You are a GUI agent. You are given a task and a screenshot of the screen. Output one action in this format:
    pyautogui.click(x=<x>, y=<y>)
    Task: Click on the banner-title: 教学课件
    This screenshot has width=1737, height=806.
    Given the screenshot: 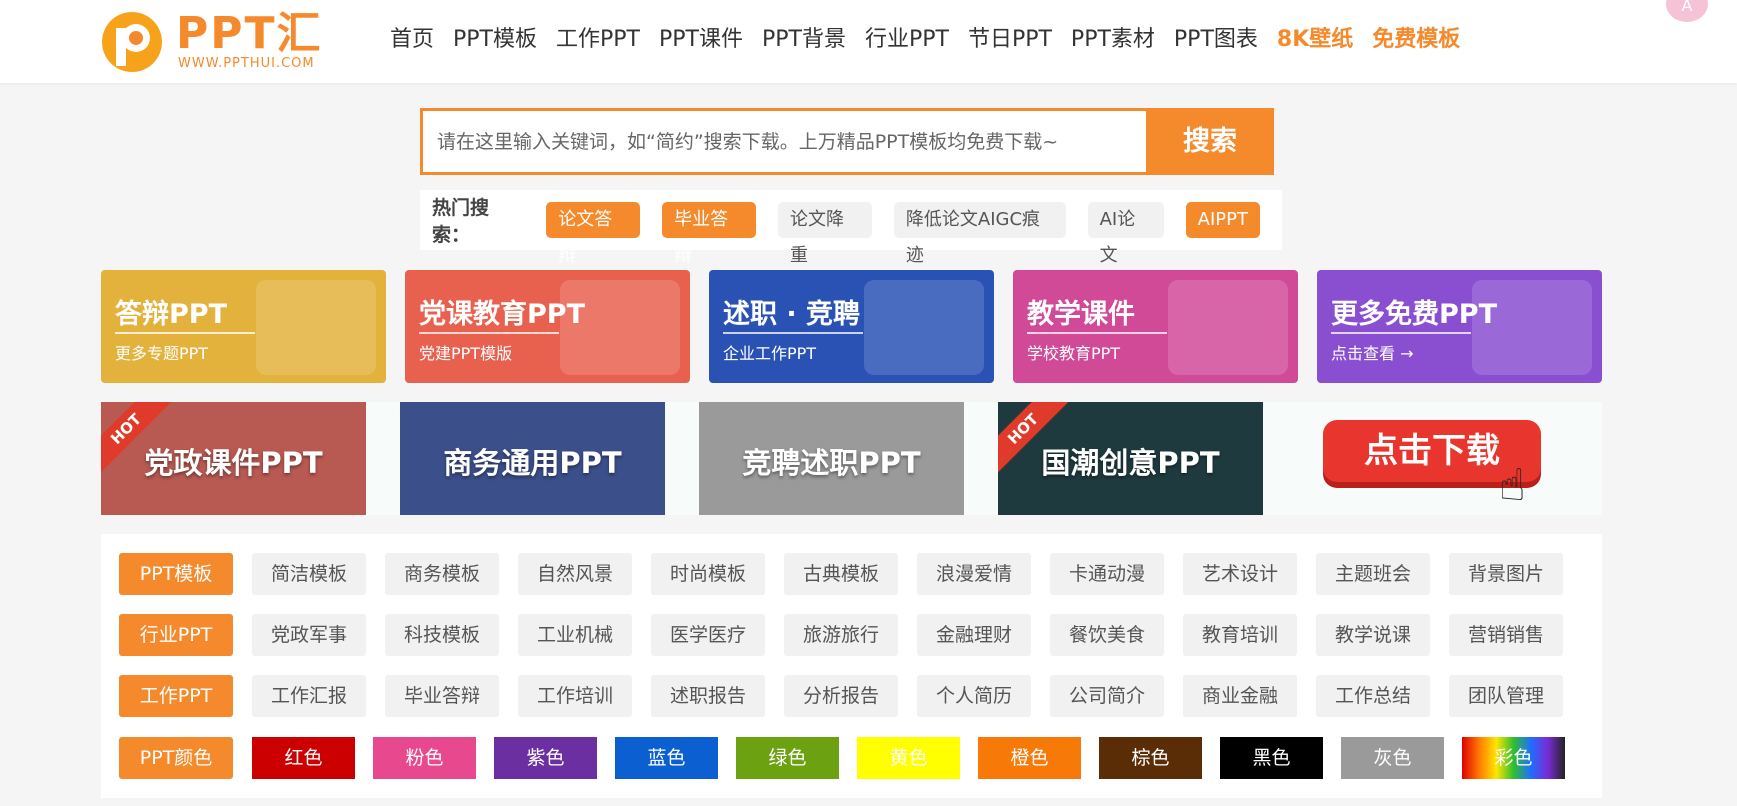 What is the action you would take?
    pyautogui.click(x=1081, y=314)
    